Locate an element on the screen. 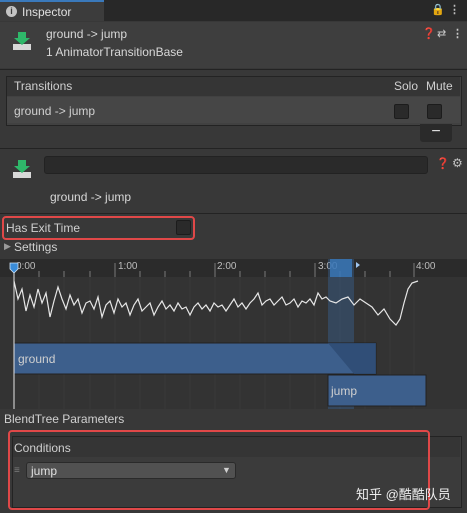  mute-label: Mute is located at coordinates (439, 86).